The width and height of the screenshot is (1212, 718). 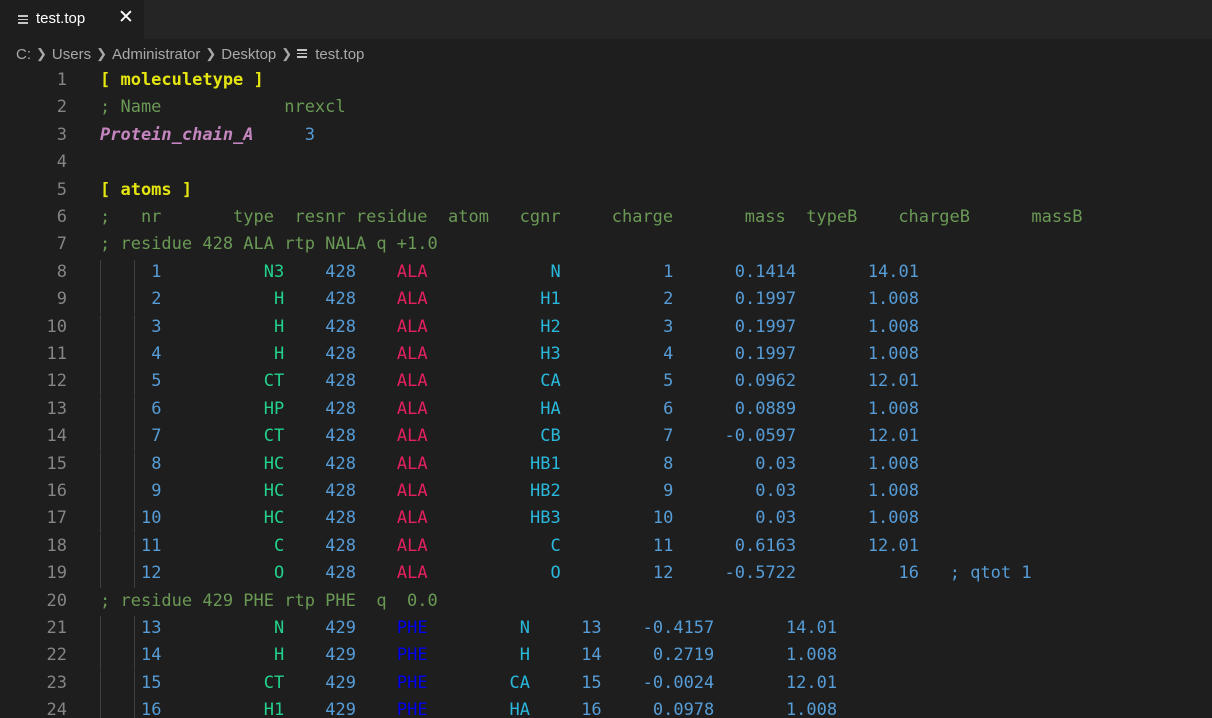 I want to click on code-line: 1 [ moleculetype ], so click(x=606, y=81).